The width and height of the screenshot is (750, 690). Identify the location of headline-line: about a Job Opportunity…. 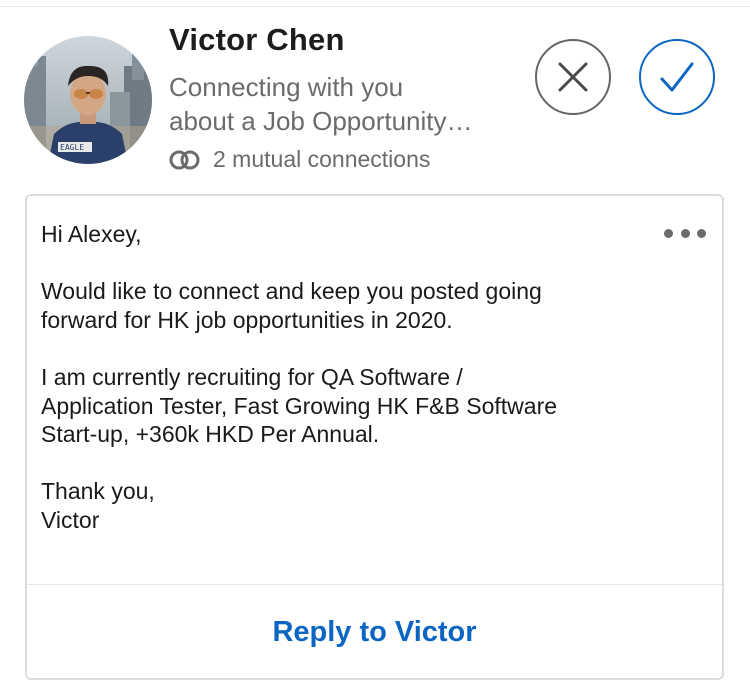
(321, 121).